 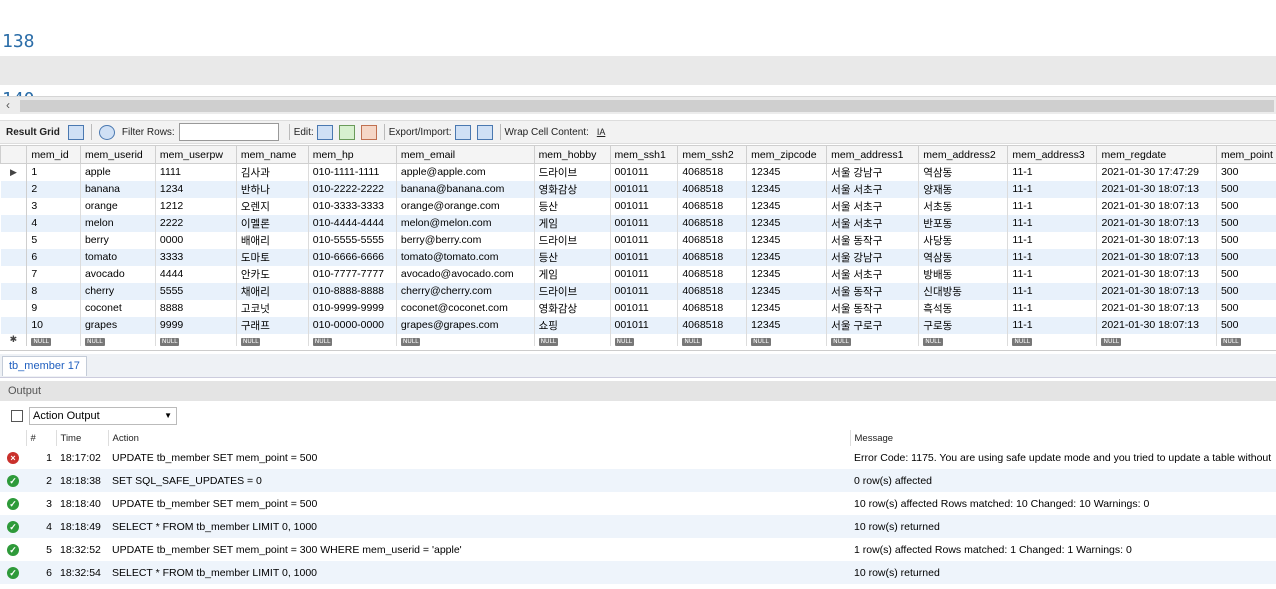 What do you see at coordinates (352, 223) in the screenshot?
I see `cell-mem-hp: 010-4444-4444` at bounding box center [352, 223].